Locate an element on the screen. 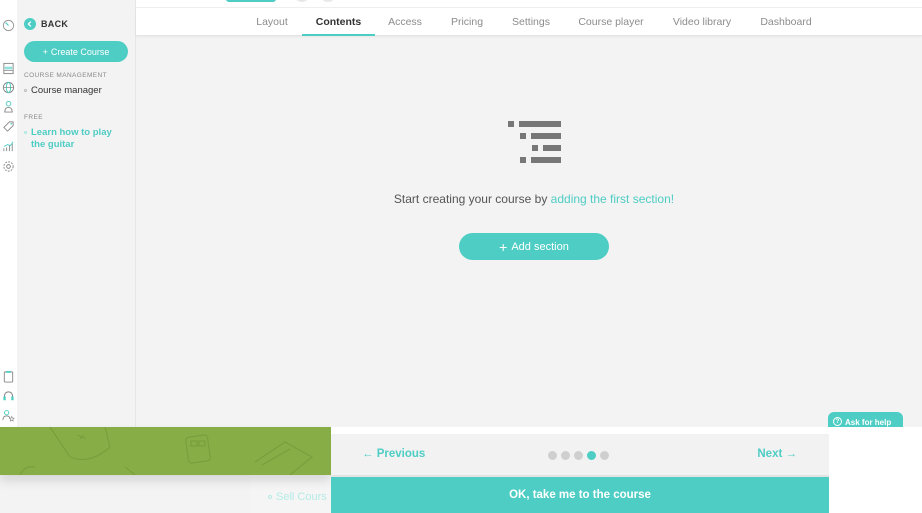  tag-icon is located at coordinates (8, 126).